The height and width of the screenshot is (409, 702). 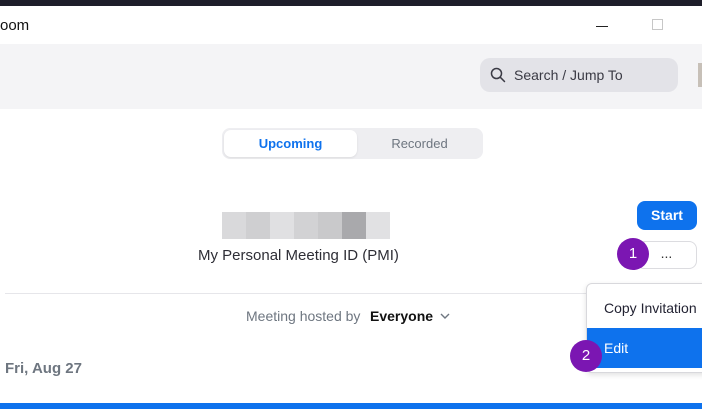 What do you see at coordinates (43, 368) in the screenshot?
I see `date-group-header: Fri, Aug 27` at bounding box center [43, 368].